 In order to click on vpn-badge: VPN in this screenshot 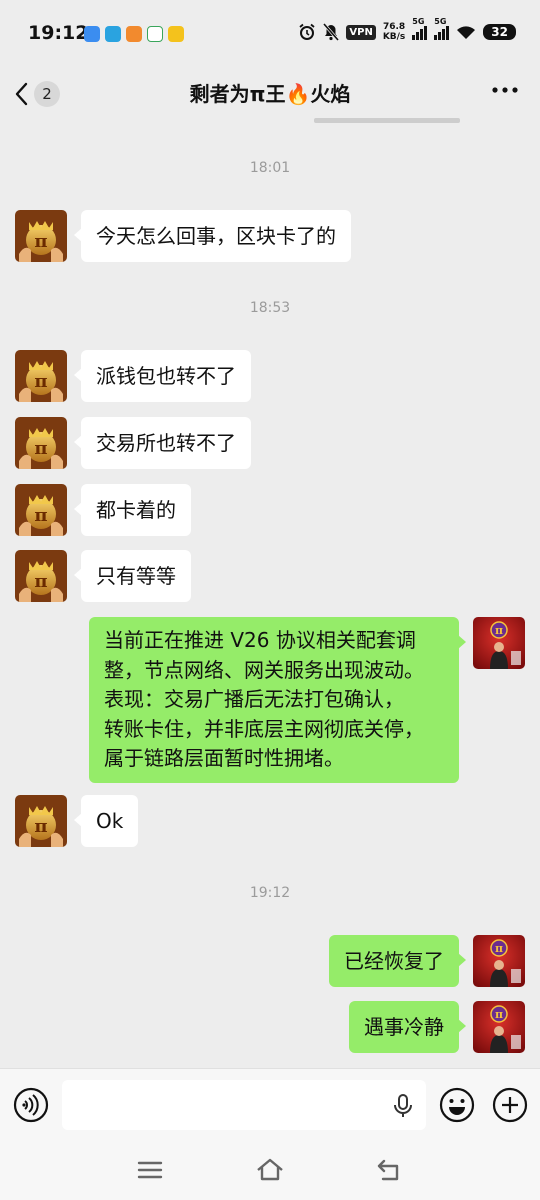, I will do `click(361, 32)`.